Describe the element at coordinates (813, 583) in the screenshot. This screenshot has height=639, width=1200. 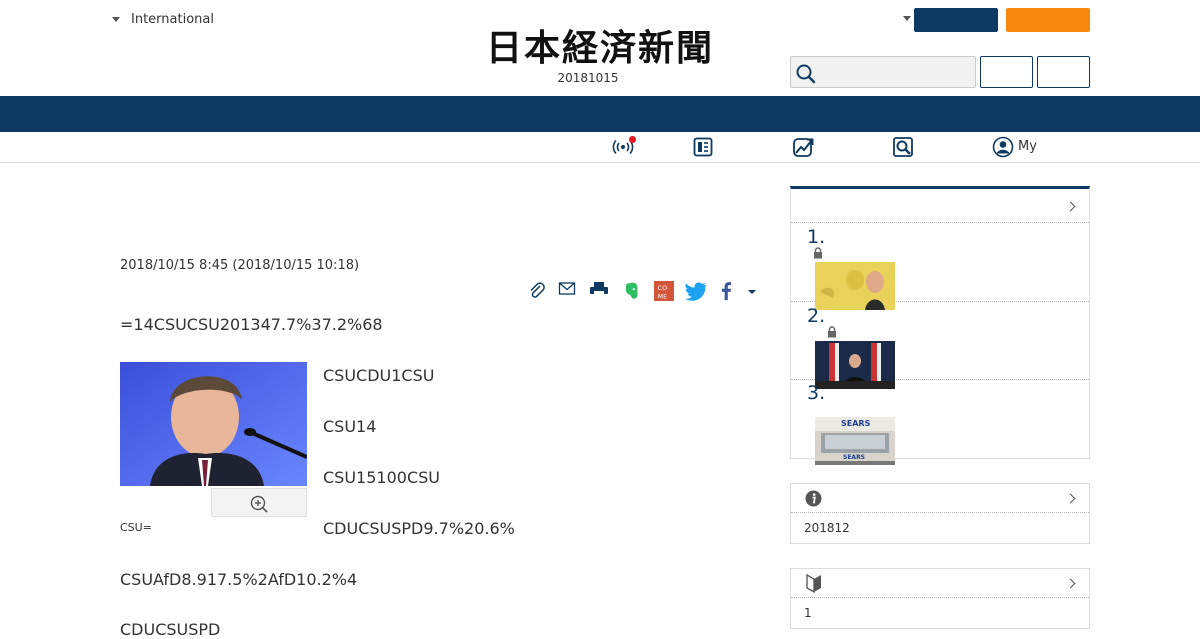
I see `beginner-mark-icon` at that location.